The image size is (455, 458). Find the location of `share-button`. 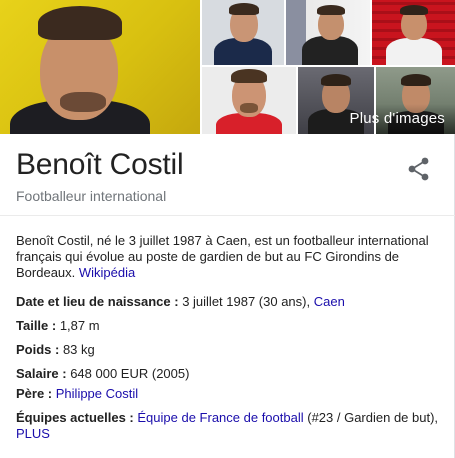

share-button is located at coordinates (419, 169).